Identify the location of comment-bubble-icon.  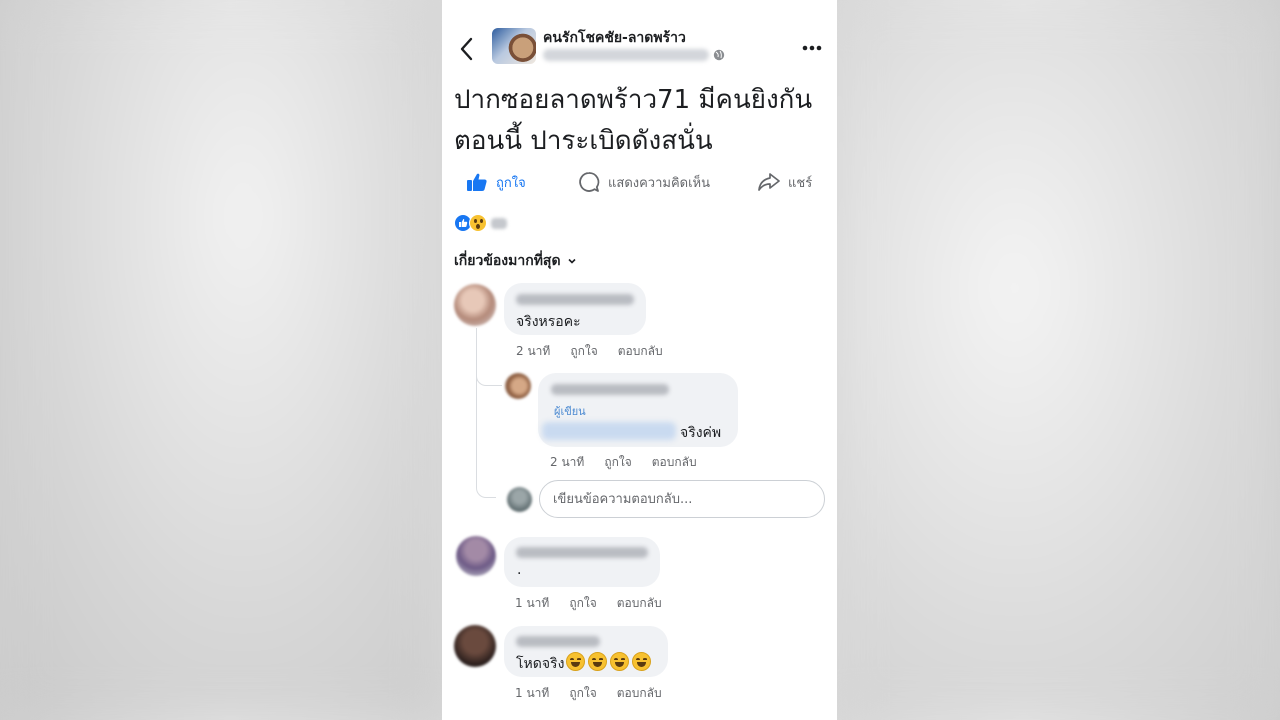
(589, 182).